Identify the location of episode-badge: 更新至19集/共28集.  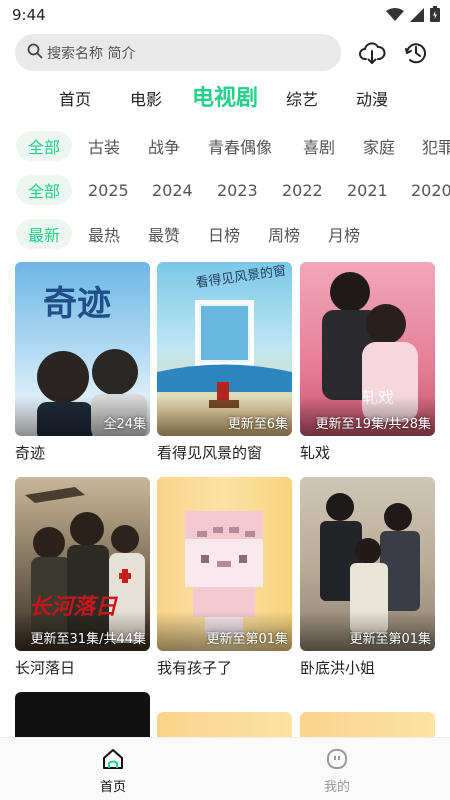
(373, 424).